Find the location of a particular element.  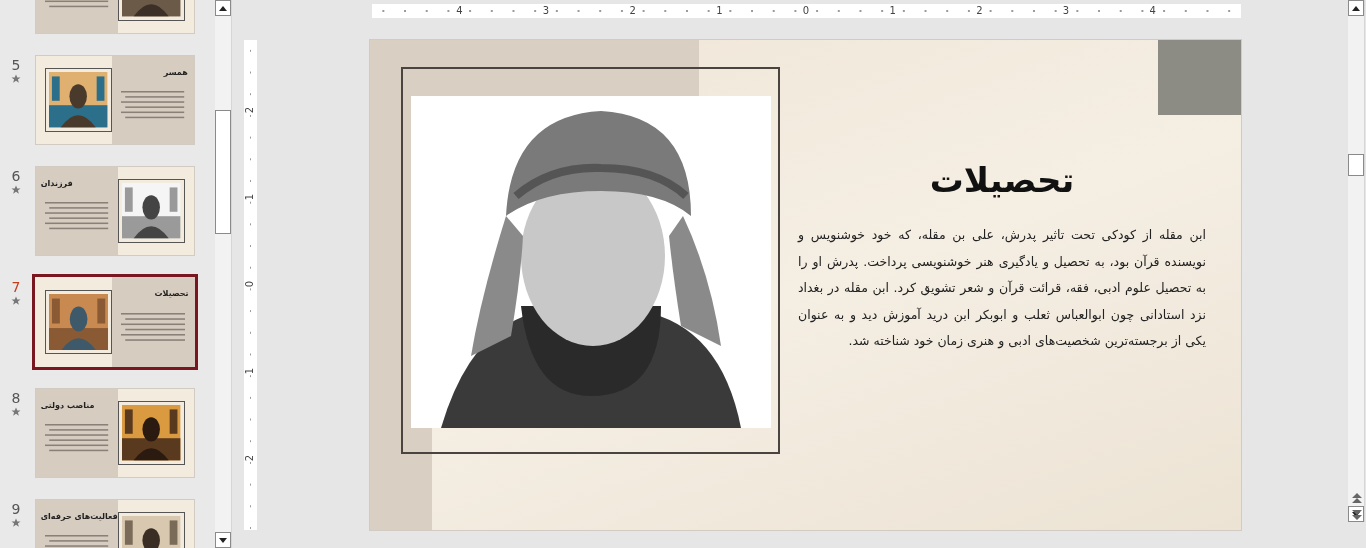

slide-number: 5 is located at coordinates (16, 65).